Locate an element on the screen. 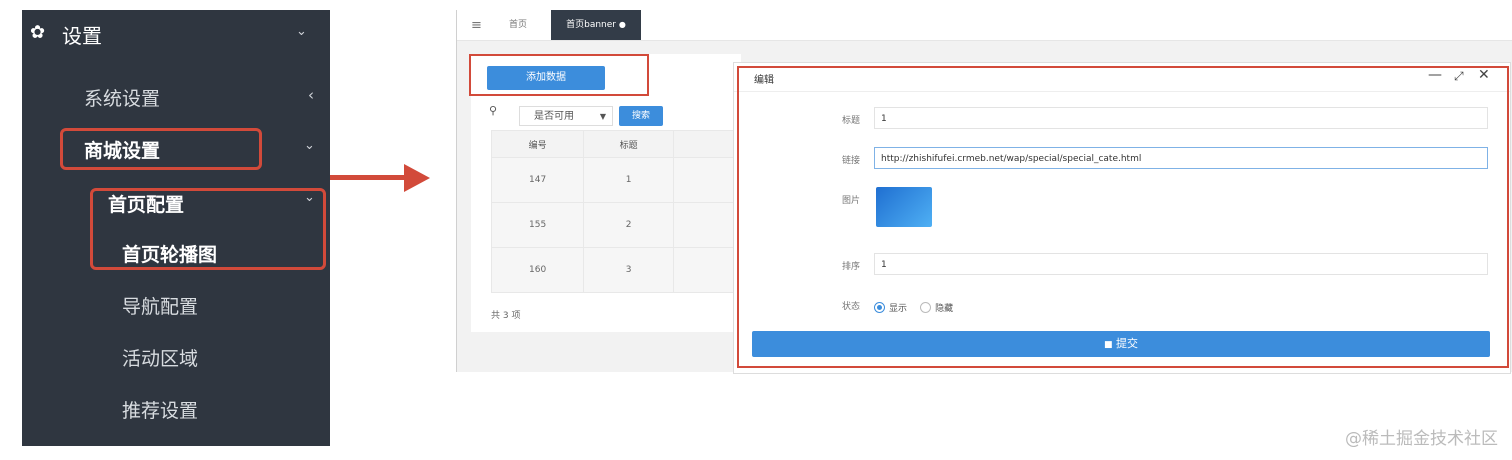  arrow-right-icon is located at coordinates (417, 178).